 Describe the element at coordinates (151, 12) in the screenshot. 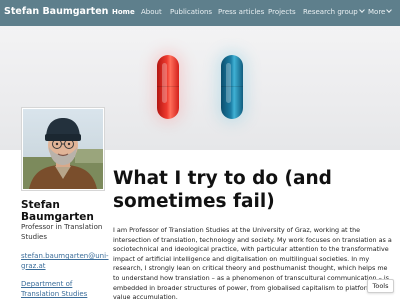

I see `nav-about: About` at that location.